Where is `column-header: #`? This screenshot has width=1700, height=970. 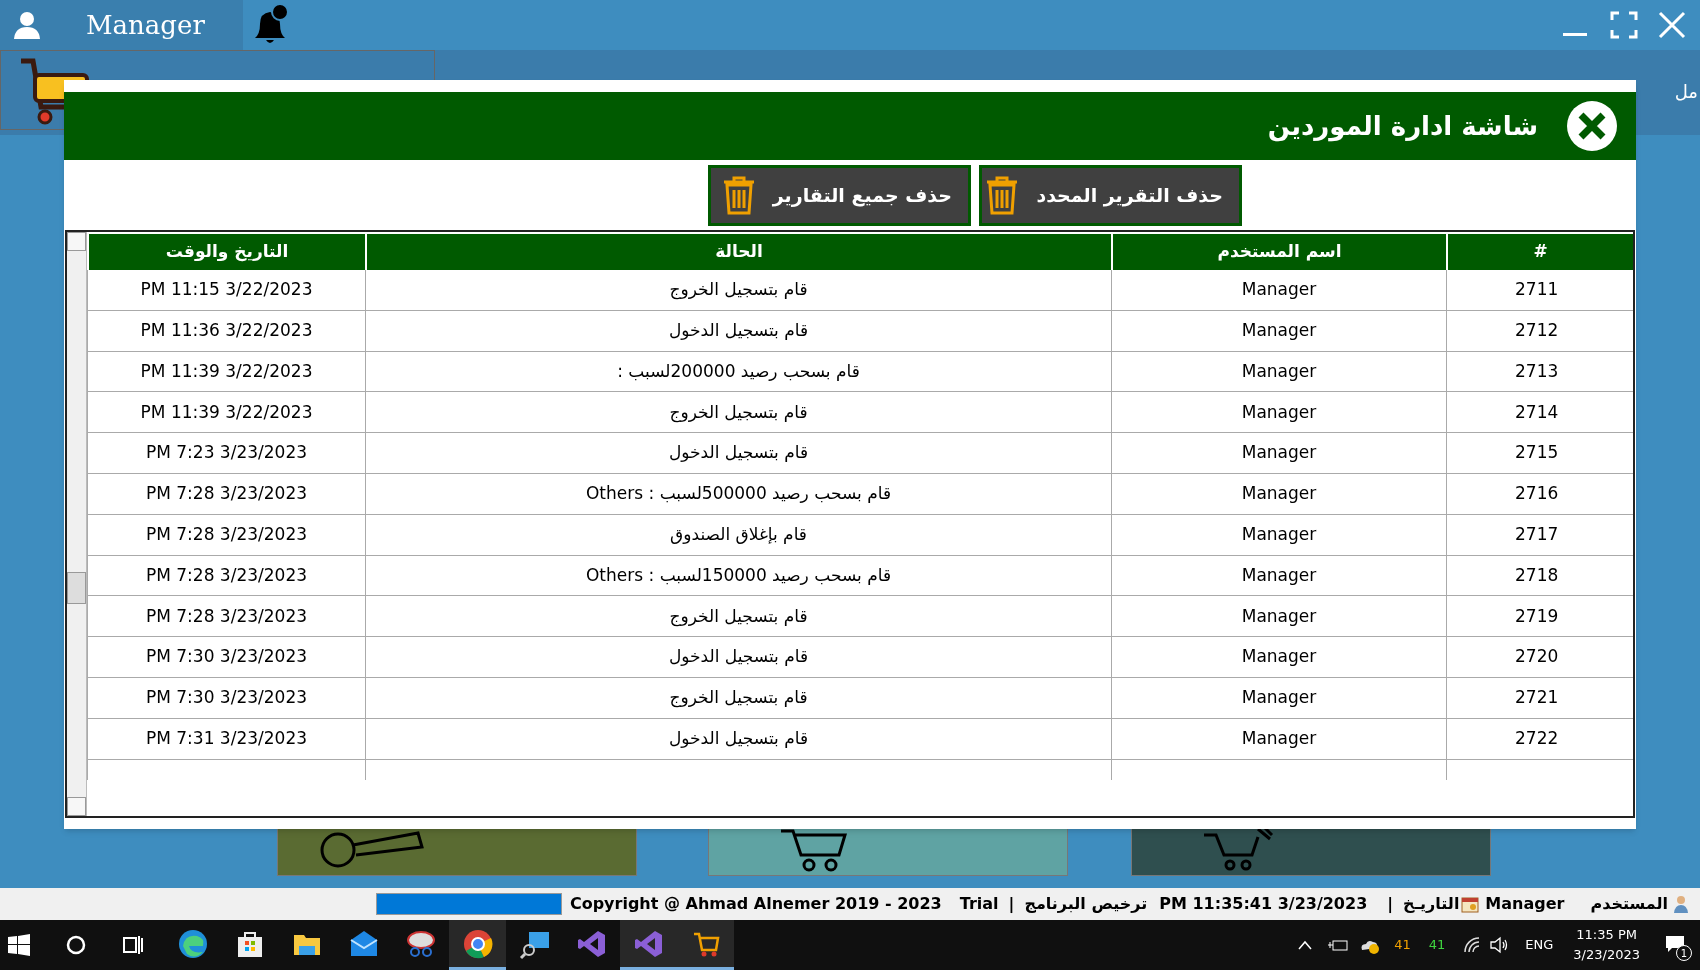
column-header: # is located at coordinates (1539, 252).